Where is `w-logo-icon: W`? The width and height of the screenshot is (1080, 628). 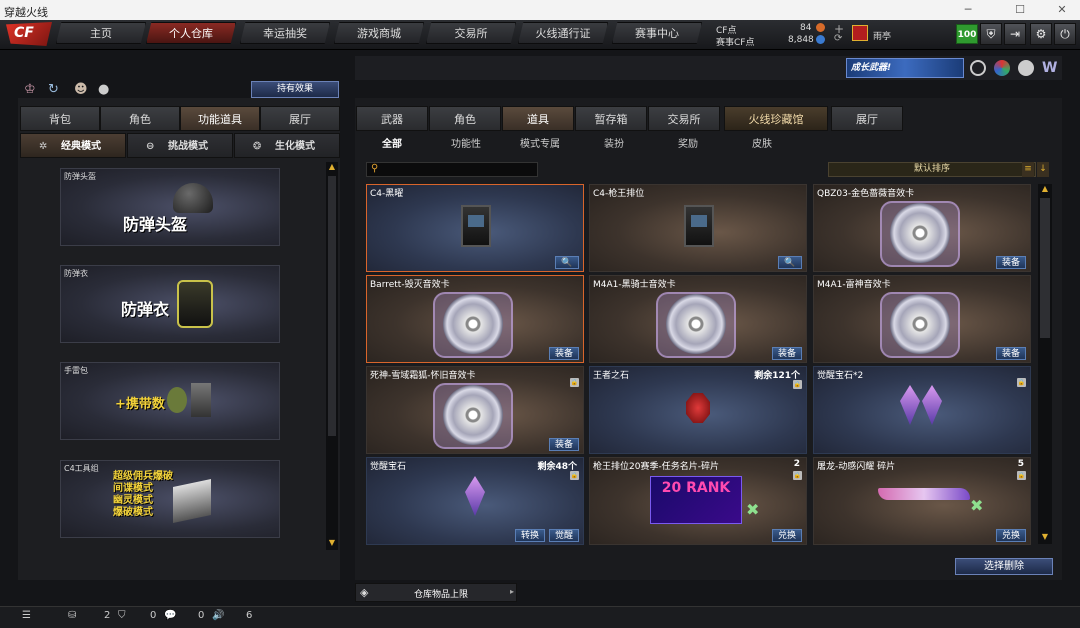 w-logo-icon: W is located at coordinates (1049, 68).